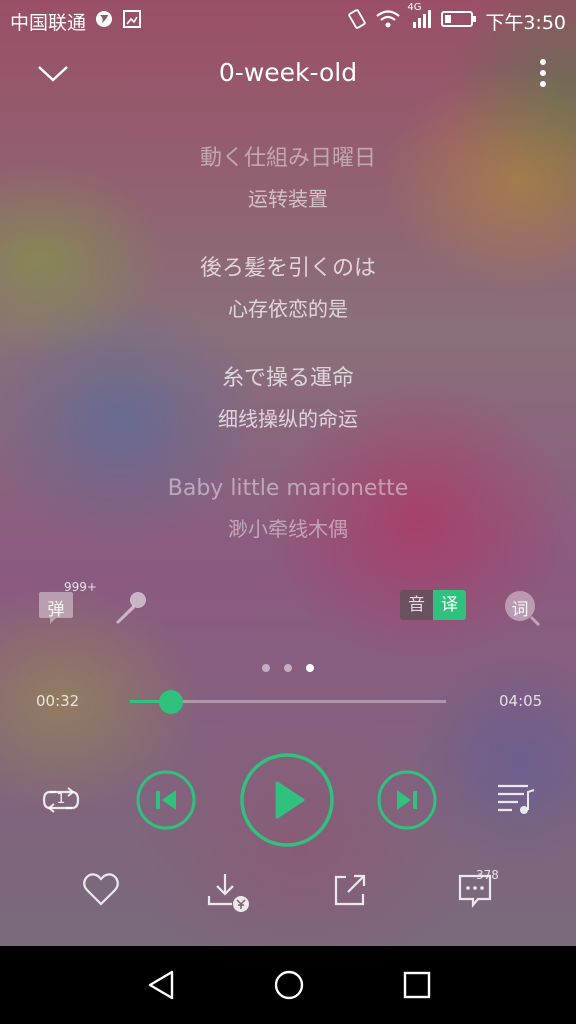 The width and height of the screenshot is (576, 1024). I want to click on nav-home-button, so click(289, 985).